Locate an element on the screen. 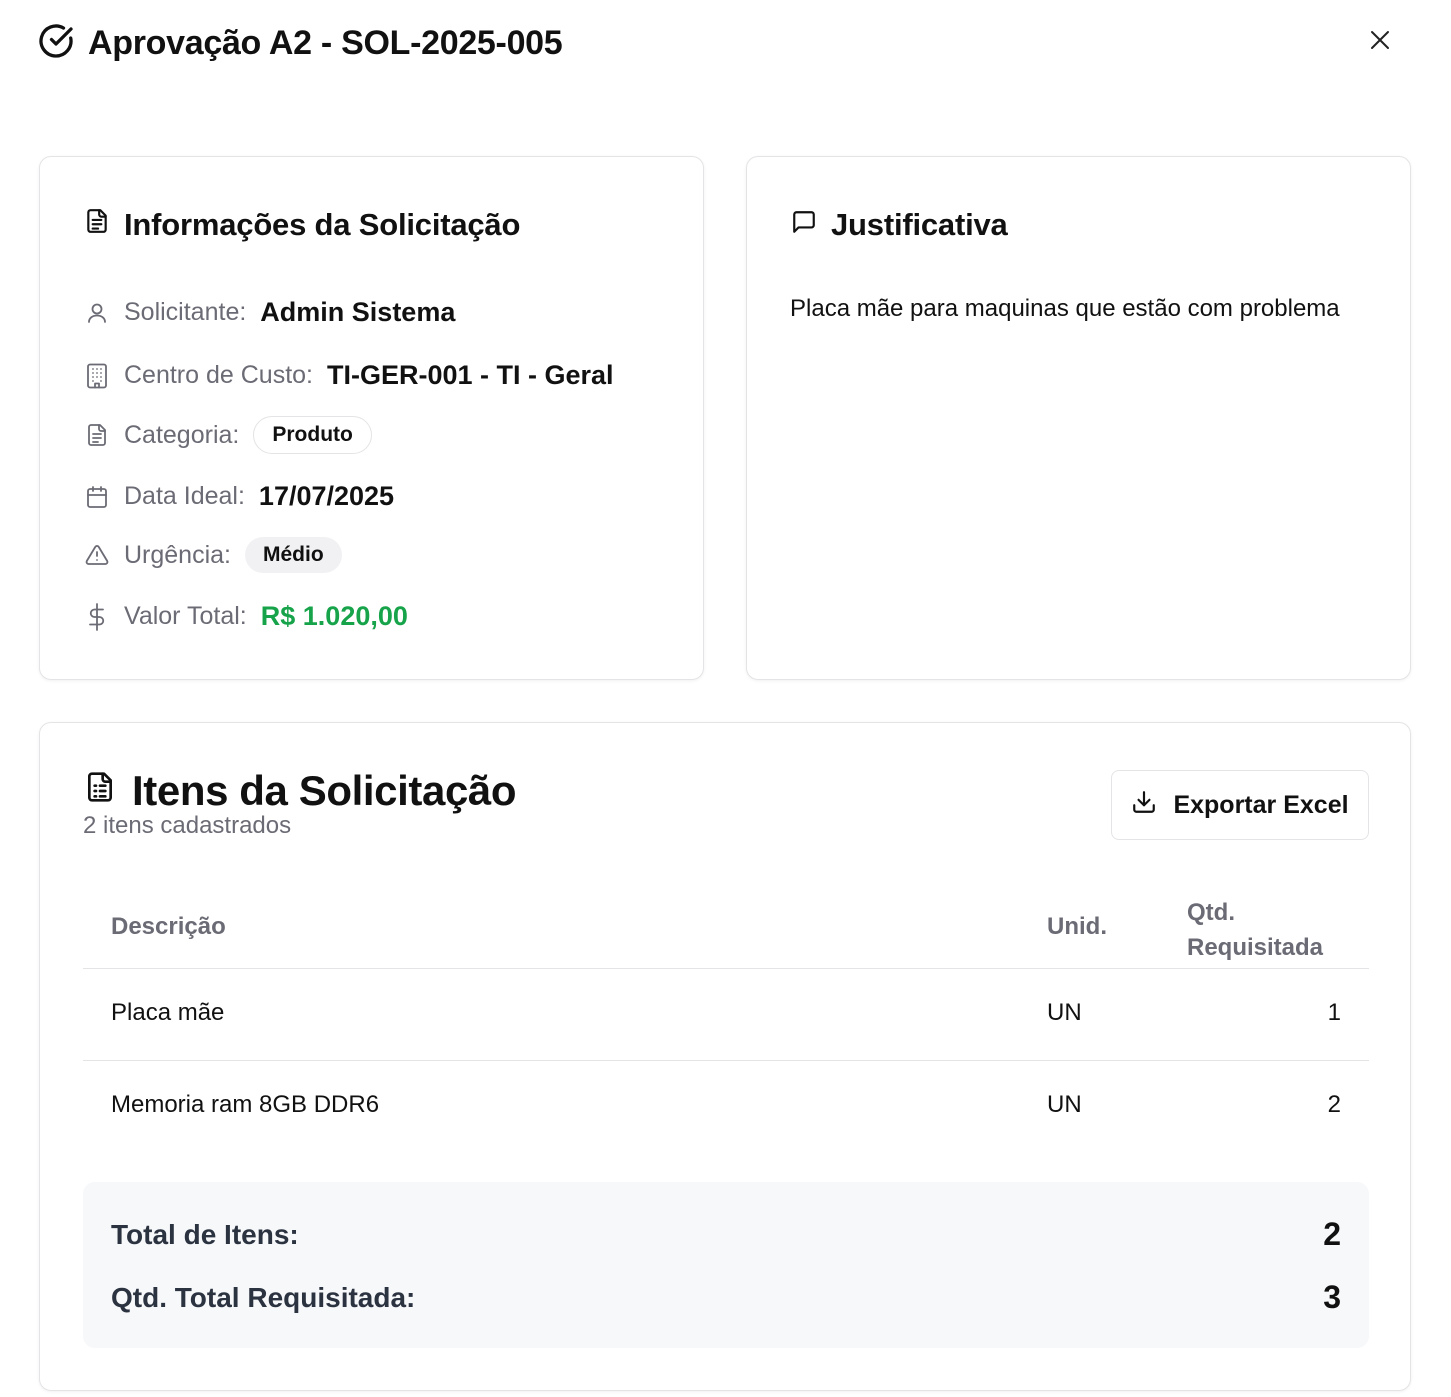 The height and width of the screenshot is (1397, 1451). cell-description: Memoria ram 8GB DDR6 is located at coordinates (245, 1104).